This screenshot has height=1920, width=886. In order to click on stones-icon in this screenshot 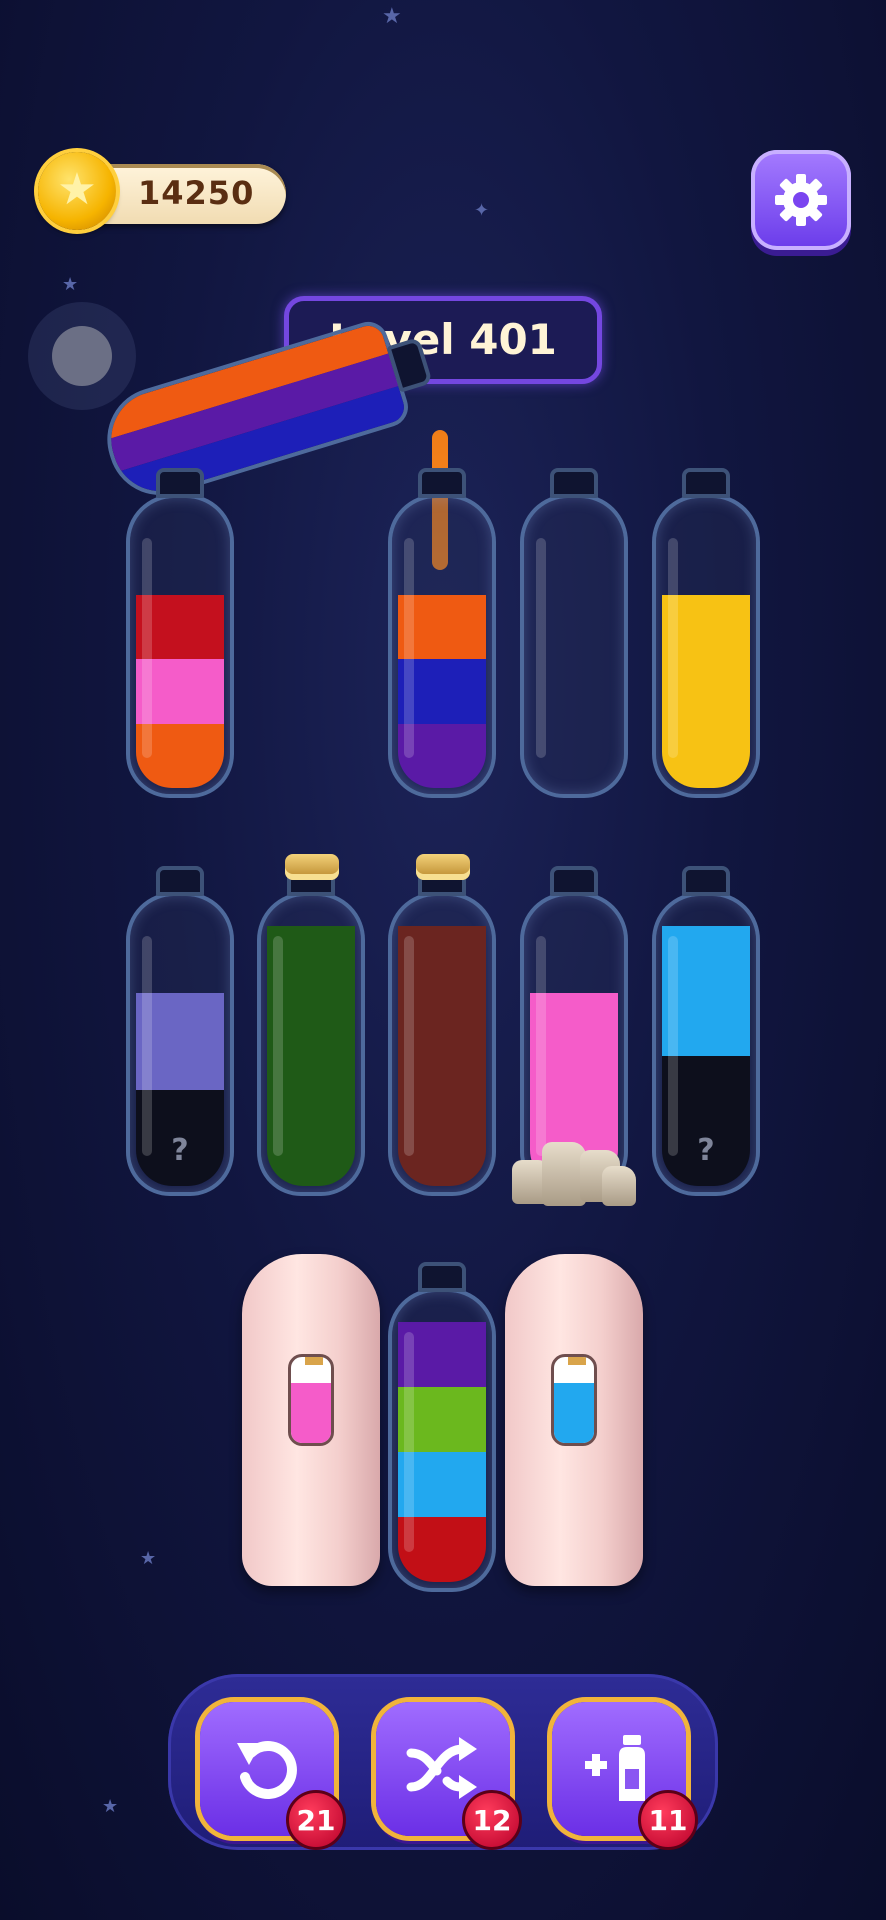, I will do `click(574, 1171)`.